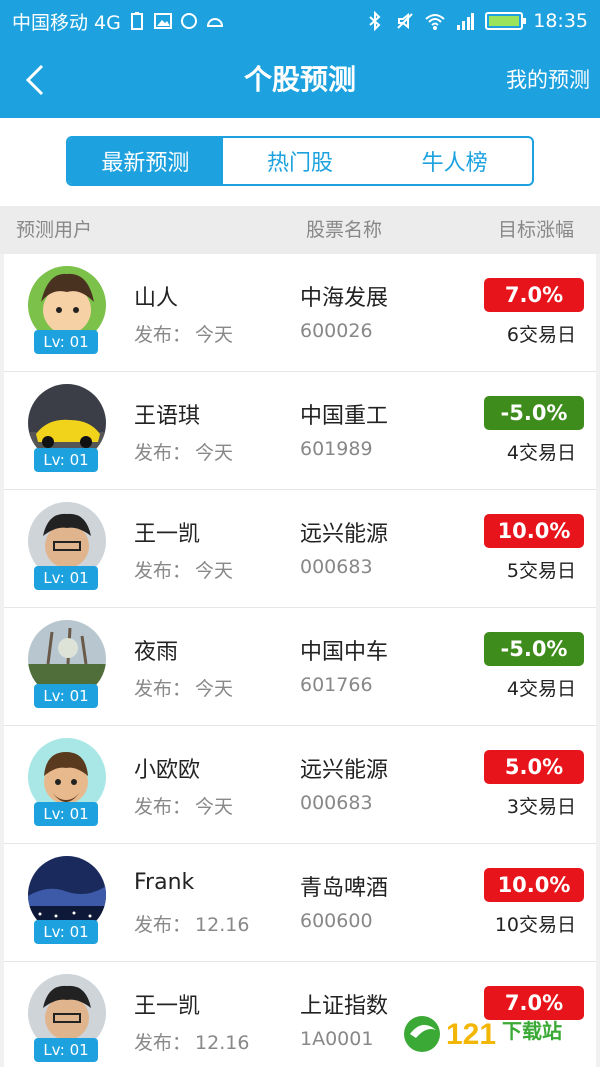 The image size is (600, 1067). Describe the element at coordinates (534, 295) in the screenshot. I see `target-badge: 7.0%` at that location.